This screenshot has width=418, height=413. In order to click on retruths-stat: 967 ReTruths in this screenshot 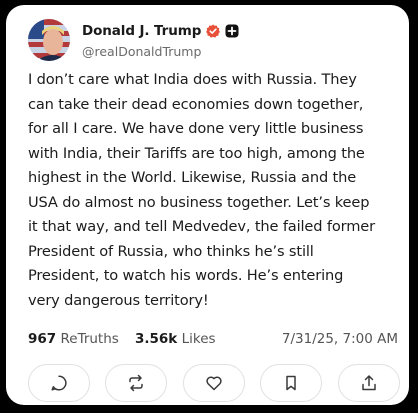, I will do `click(73, 339)`.